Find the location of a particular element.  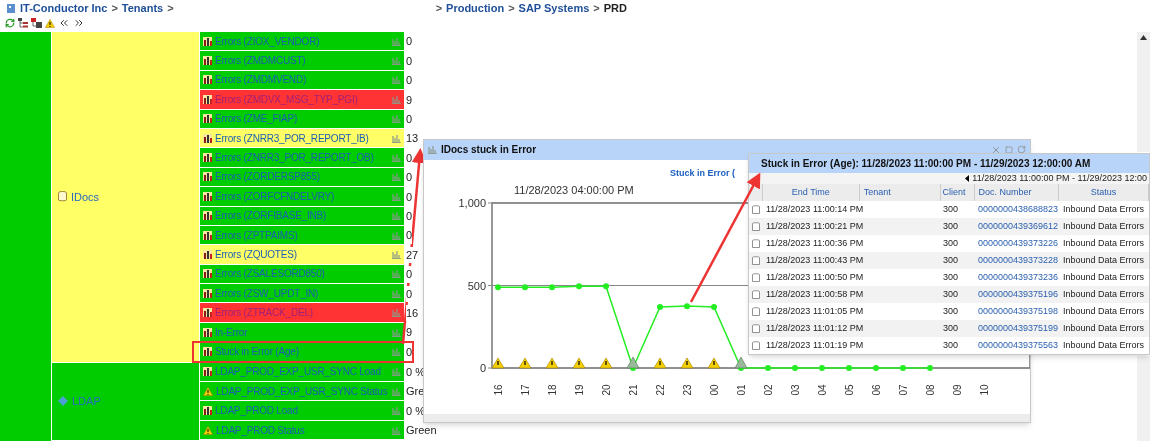

metric-link: LDAP_PROD Load is located at coordinates (302, 411).